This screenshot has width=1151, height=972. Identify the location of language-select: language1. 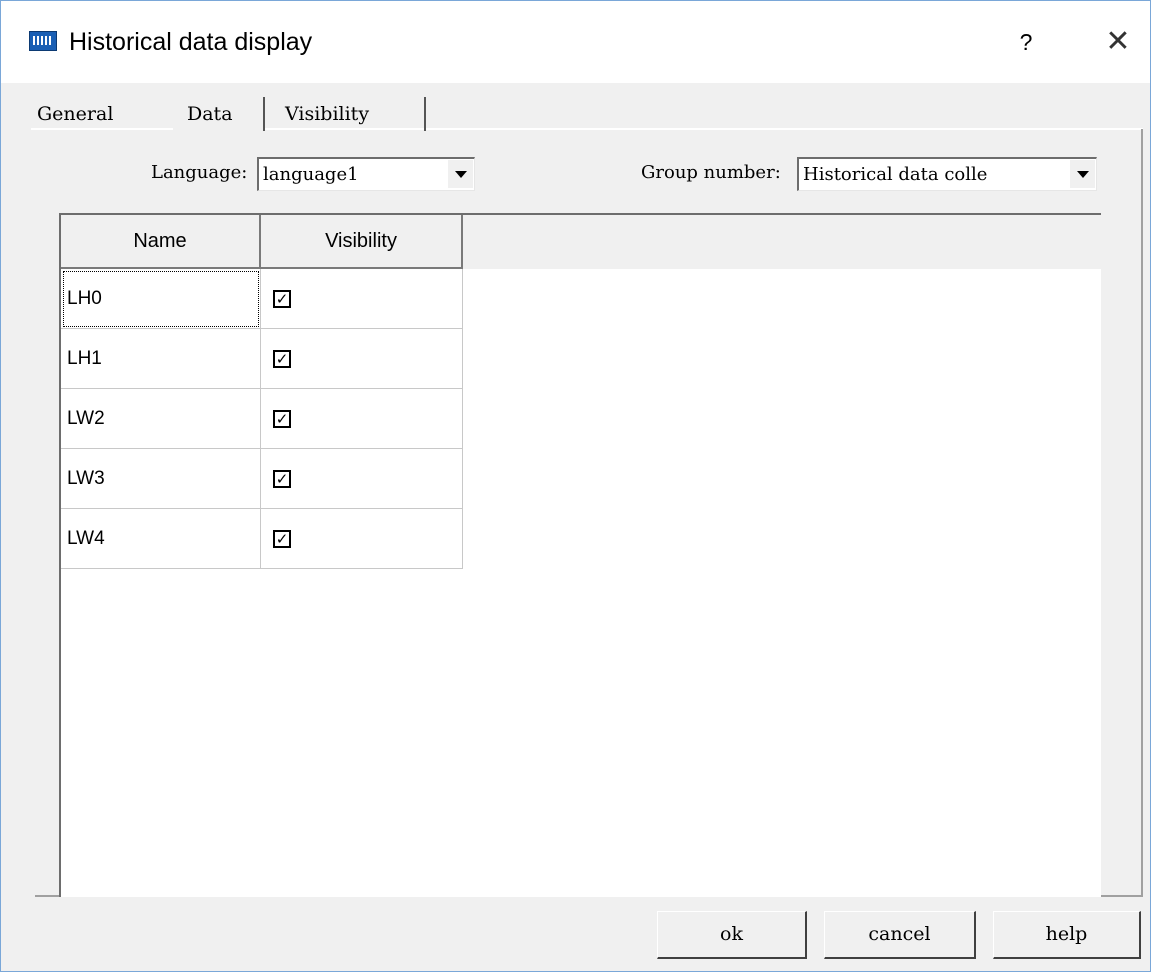
(366, 174).